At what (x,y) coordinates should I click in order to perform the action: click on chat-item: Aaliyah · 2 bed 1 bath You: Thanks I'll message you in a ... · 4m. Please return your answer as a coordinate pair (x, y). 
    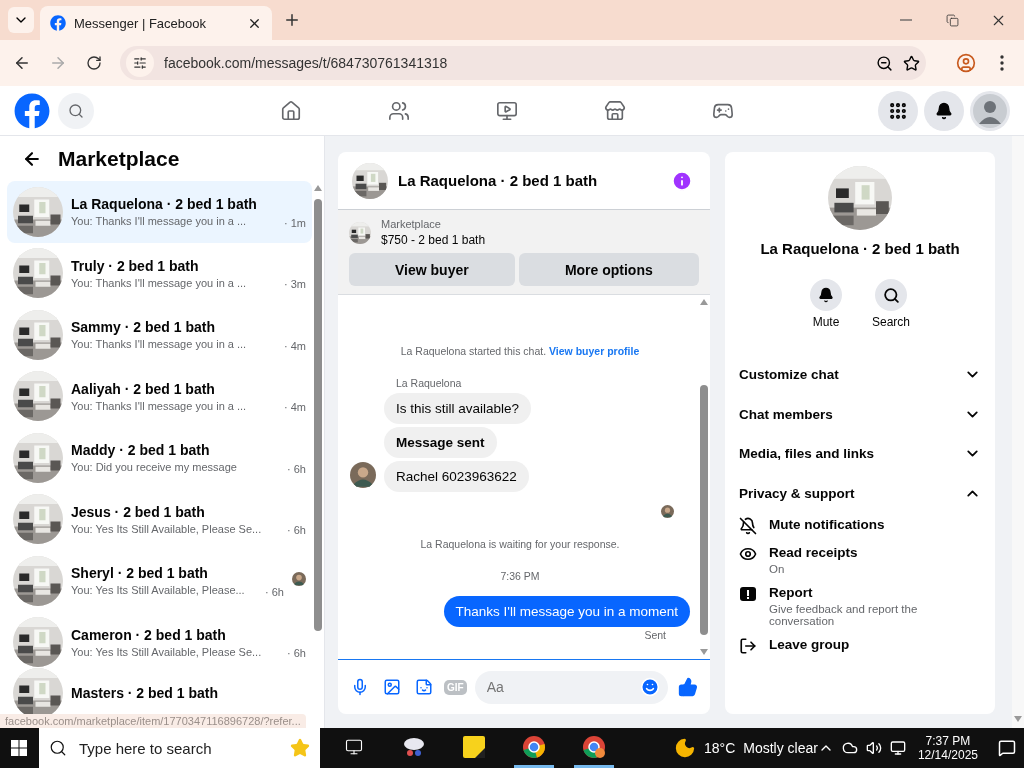
    Looking at the image, I should click on (159, 396).